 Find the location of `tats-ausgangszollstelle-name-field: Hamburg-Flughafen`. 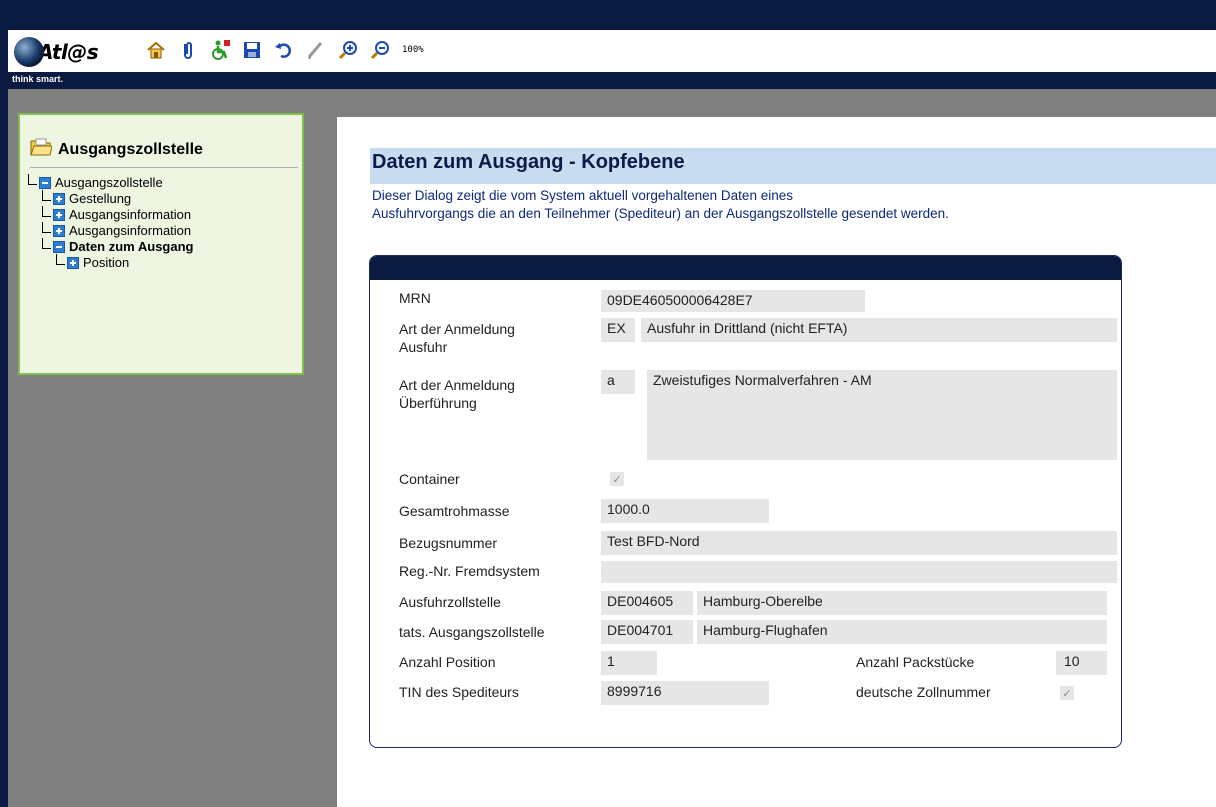

tats-ausgangszollstelle-name-field: Hamburg-Flughafen is located at coordinates (902, 632).